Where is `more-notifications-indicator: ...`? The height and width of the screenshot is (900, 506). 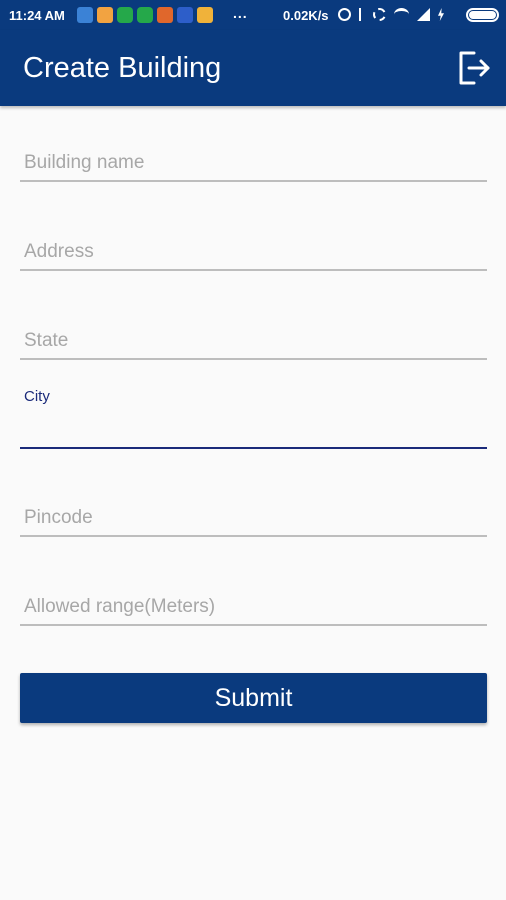
more-notifications-indicator: ... is located at coordinates (240, 13).